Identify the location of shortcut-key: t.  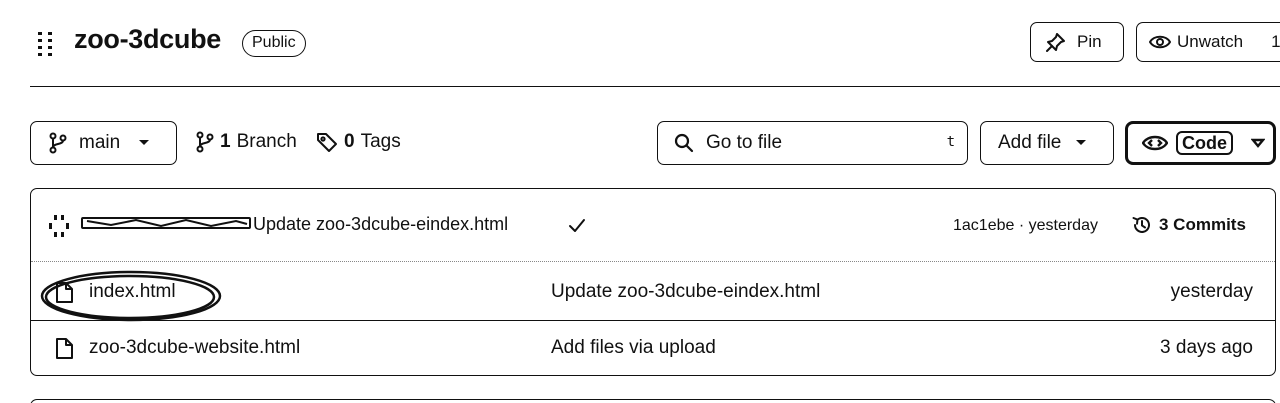
(950, 142).